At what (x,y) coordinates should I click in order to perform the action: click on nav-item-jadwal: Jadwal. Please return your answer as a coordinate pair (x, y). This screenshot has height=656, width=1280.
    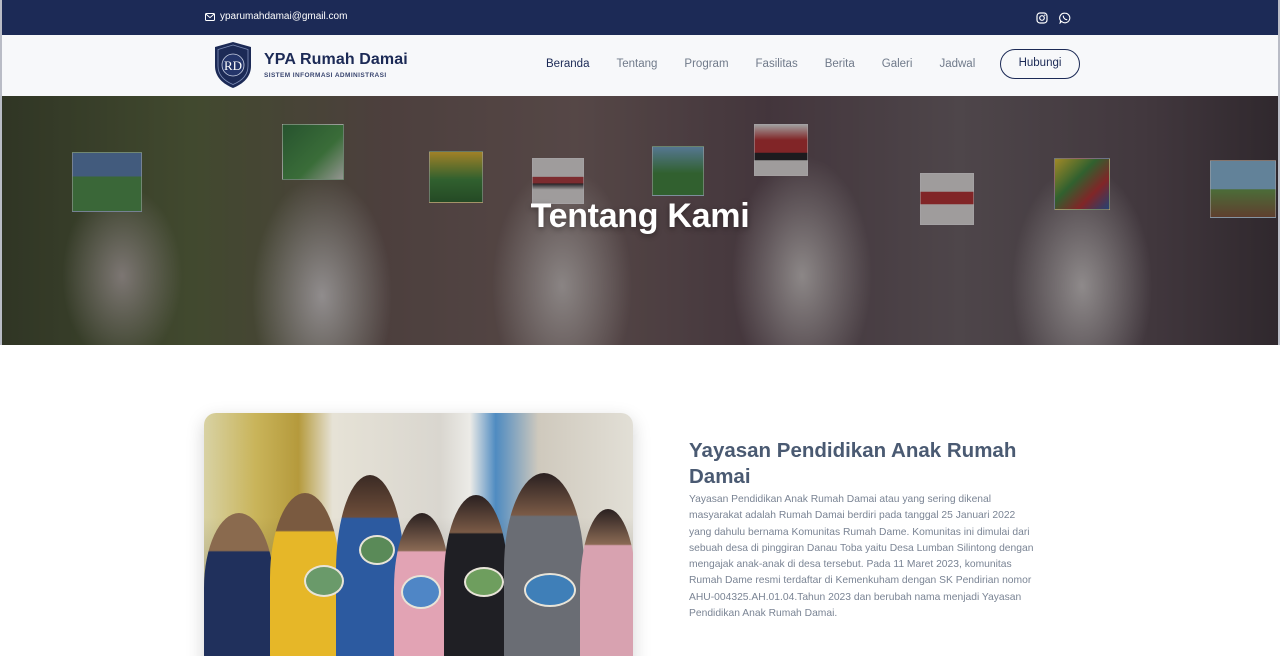
    Looking at the image, I should click on (957, 64).